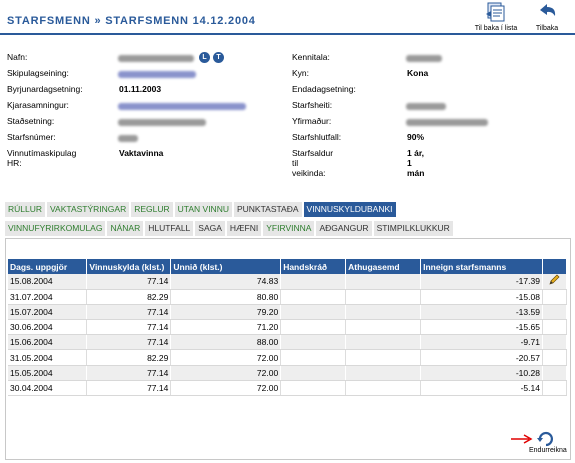  Describe the element at coordinates (418, 73) in the screenshot. I see `info-value: Kona` at that location.